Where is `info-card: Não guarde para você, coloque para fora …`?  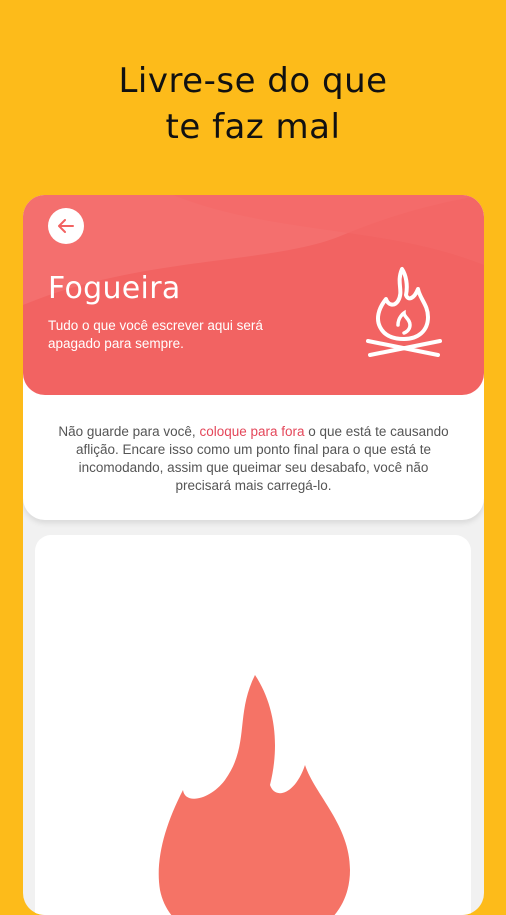
info-card: Não guarde para você, coloque para fora … is located at coordinates (253, 447).